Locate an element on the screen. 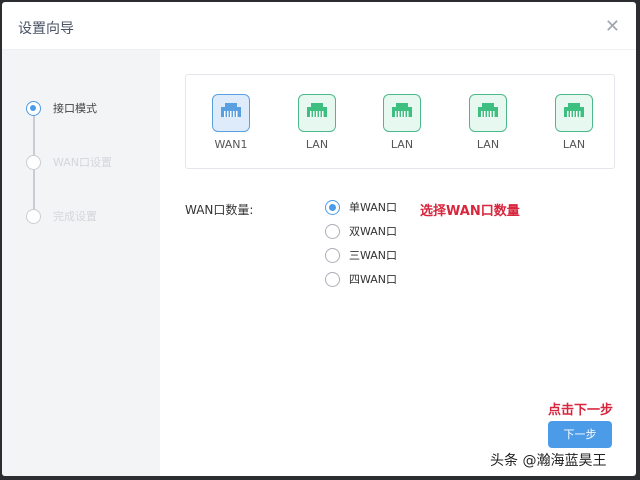  option-label: 三WAN口 is located at coordinates (373, 255).